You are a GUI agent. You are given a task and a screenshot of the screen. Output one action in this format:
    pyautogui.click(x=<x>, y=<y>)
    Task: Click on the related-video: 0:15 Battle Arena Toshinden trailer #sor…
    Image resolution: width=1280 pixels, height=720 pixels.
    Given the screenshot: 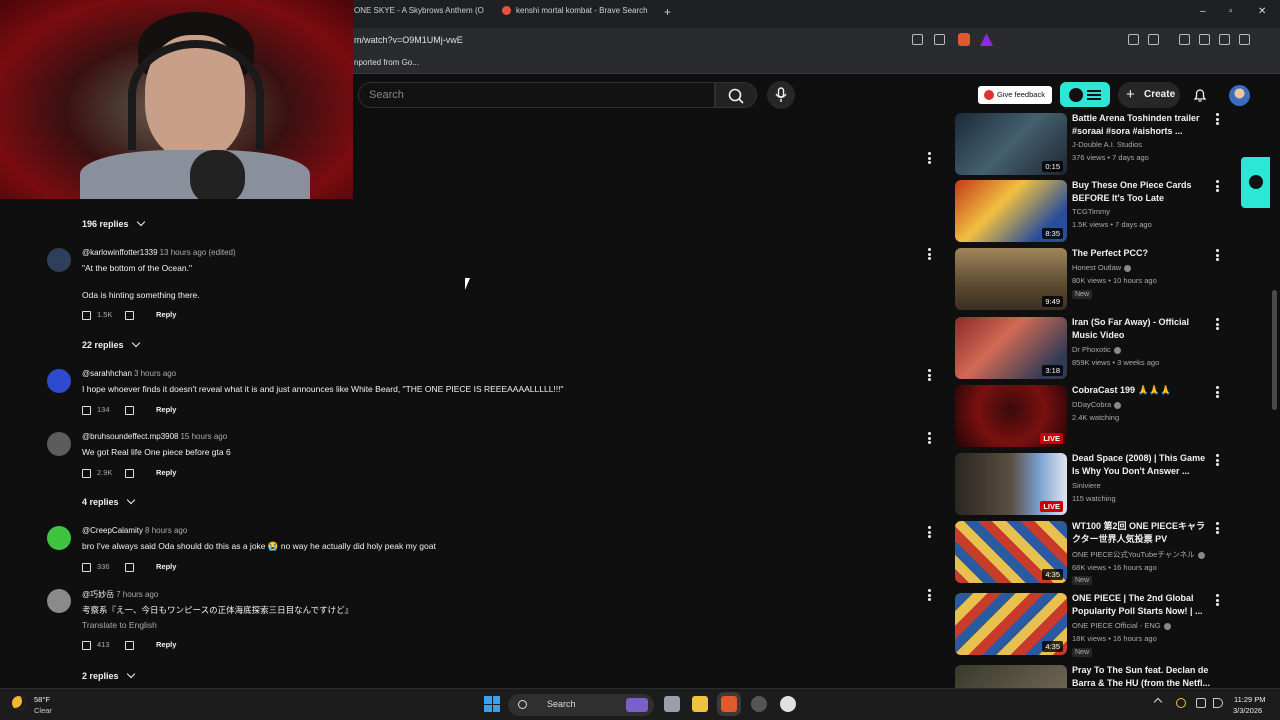 What is the action you would take?
    pyautogui.click(x=1087, y=144)
    